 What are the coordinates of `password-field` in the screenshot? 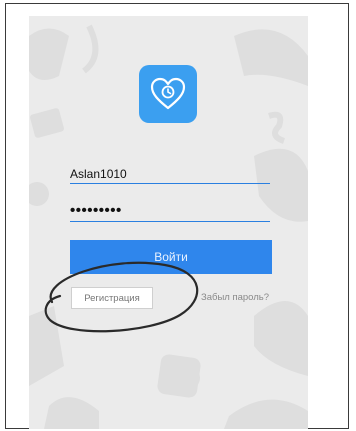 It's located at (170, 211).